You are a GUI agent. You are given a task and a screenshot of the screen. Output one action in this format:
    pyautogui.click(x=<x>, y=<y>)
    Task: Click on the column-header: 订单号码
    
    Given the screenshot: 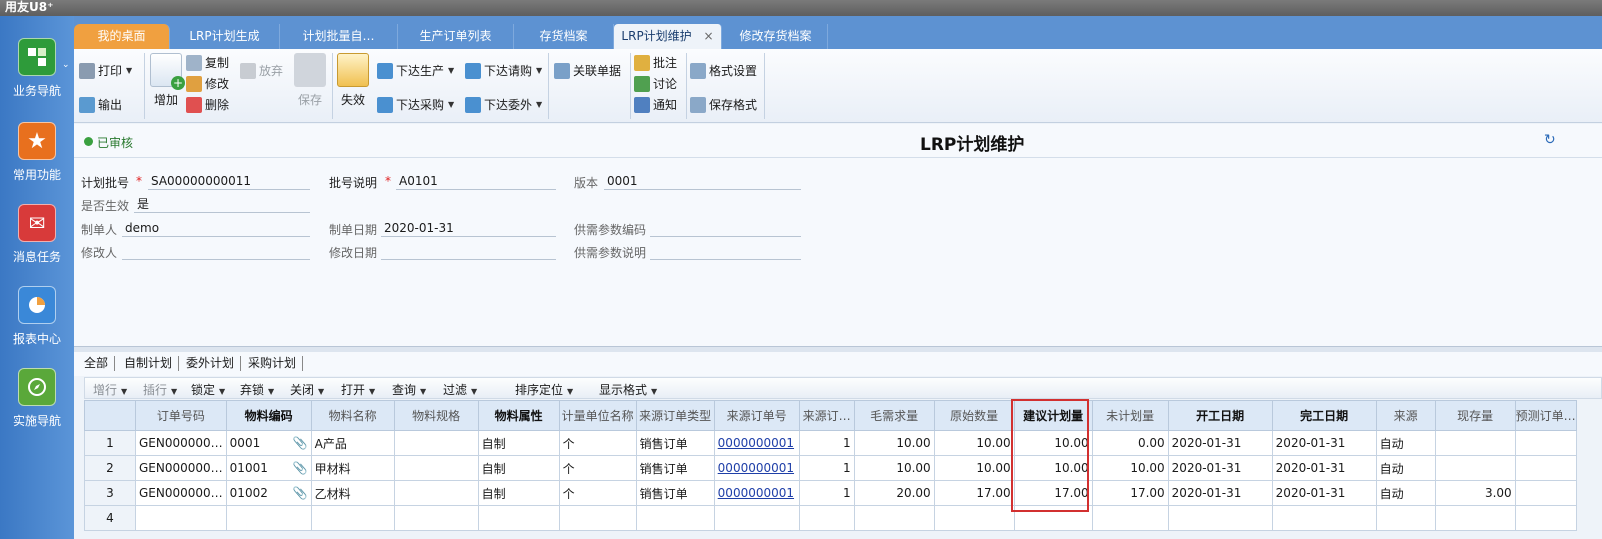 What is the action you would take?
    pyautogui.click(x=181, y=415)
    